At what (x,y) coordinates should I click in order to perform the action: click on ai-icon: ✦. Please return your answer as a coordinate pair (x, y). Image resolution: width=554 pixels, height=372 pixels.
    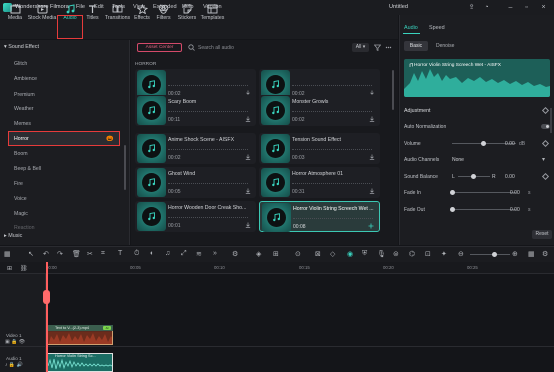
    Looking at the image, I should click on (445, 254).